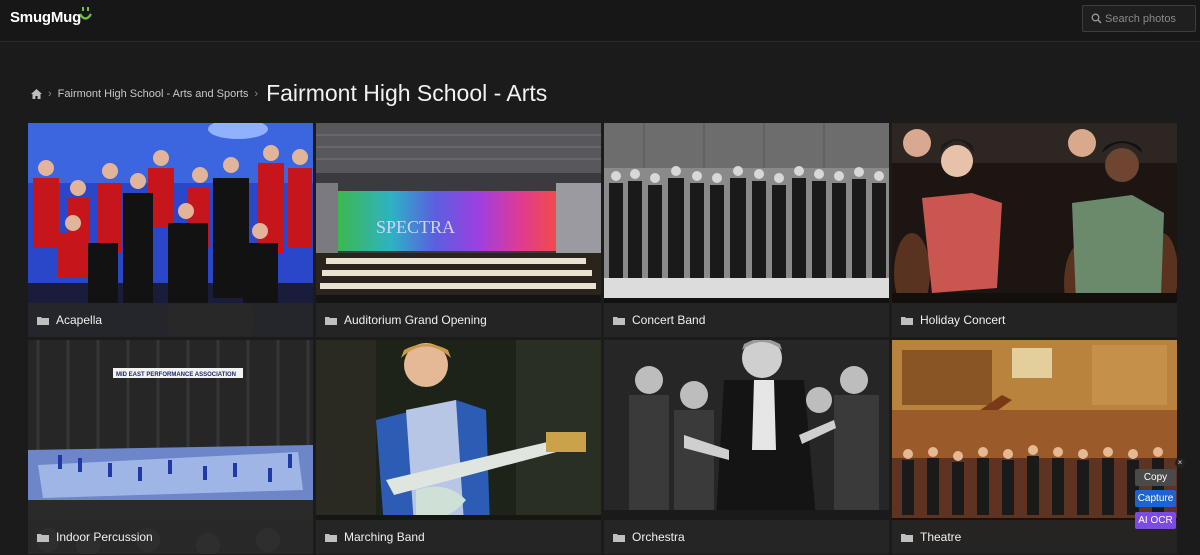 This screenshot has height=555, width=1200. I want to click on gallery-label: Auditorium Grand Opening, so click(415, 320).